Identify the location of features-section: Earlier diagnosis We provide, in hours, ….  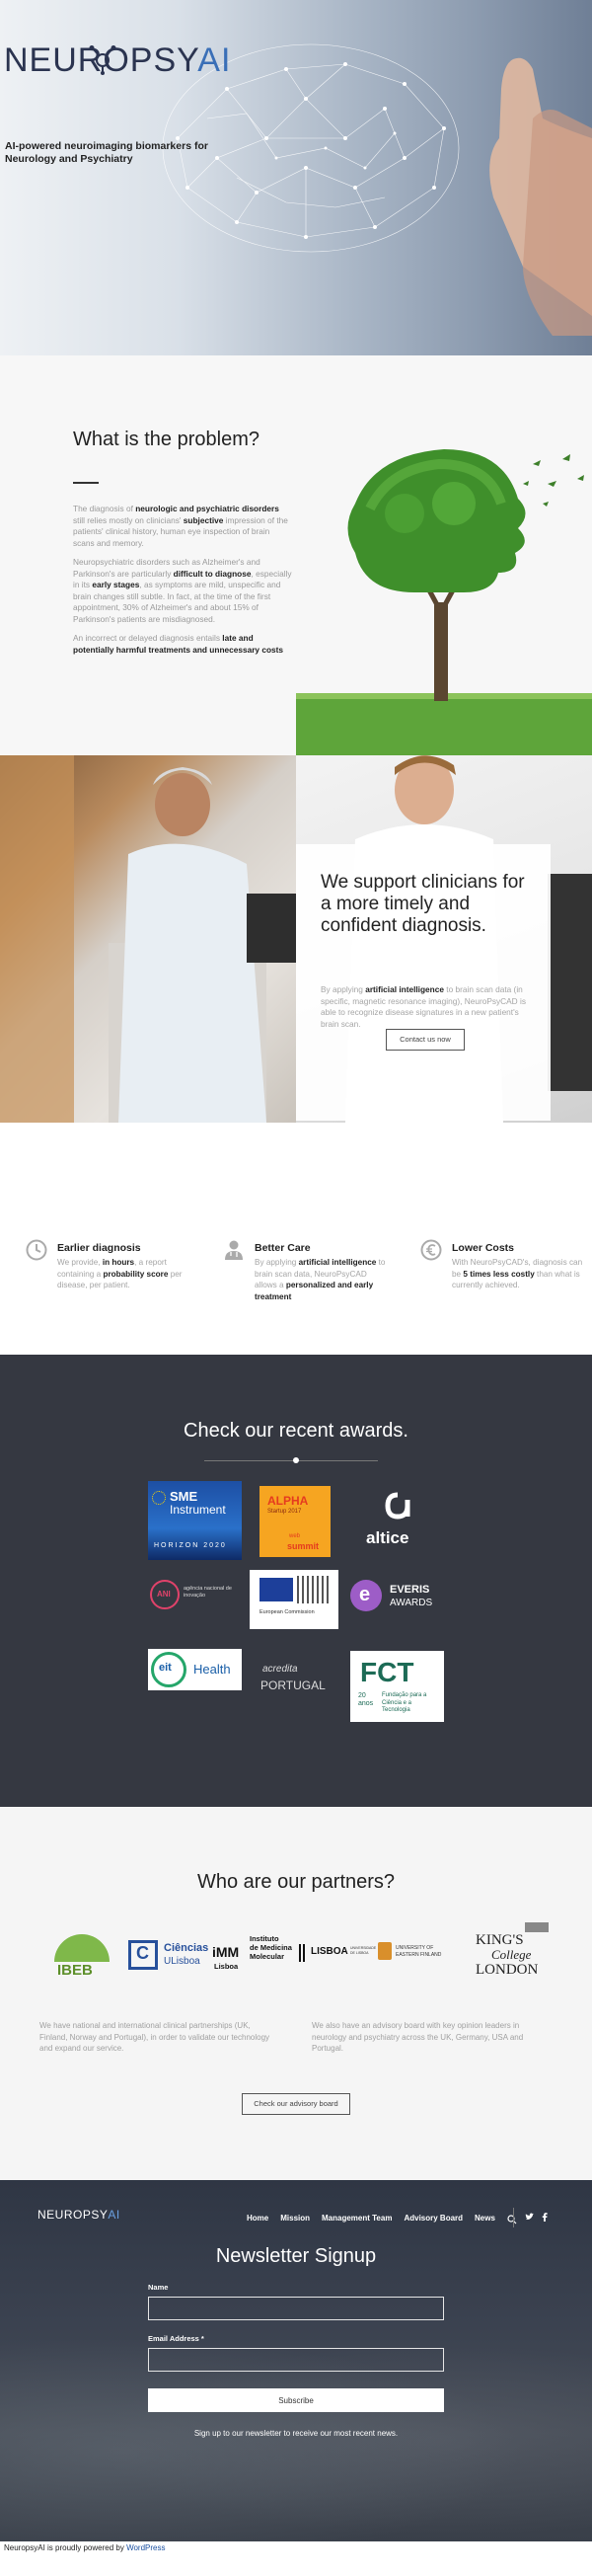
(296, 1239).